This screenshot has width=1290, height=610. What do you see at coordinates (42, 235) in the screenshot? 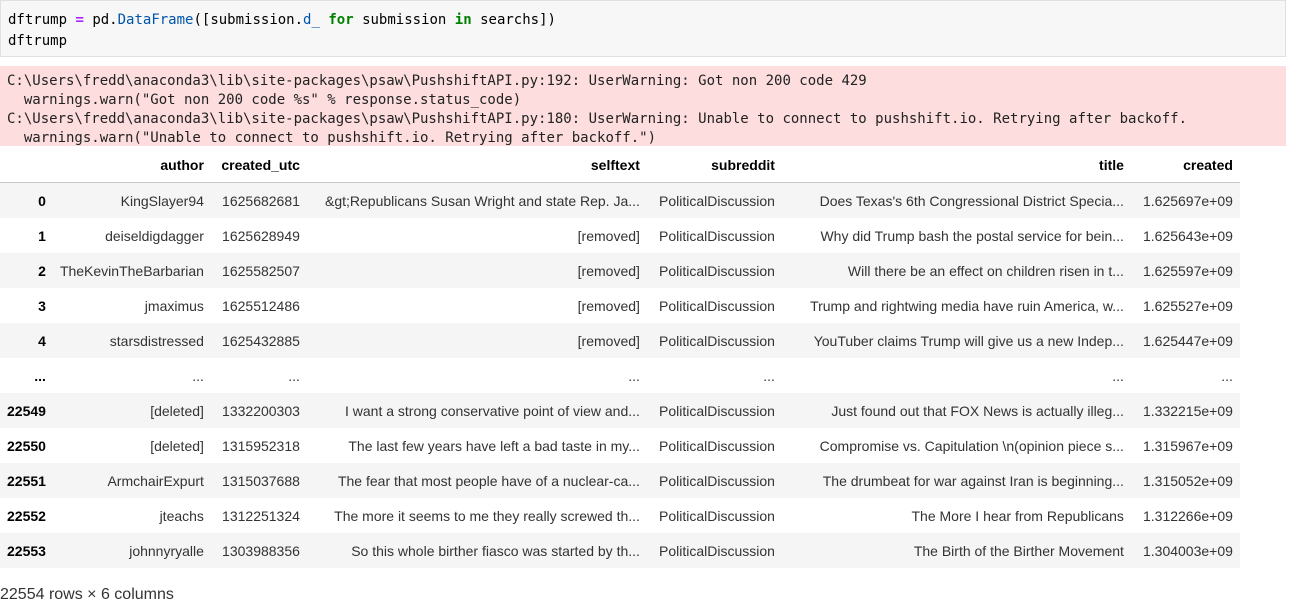
I see `row-index: 1` at bounding box center [42, 235].